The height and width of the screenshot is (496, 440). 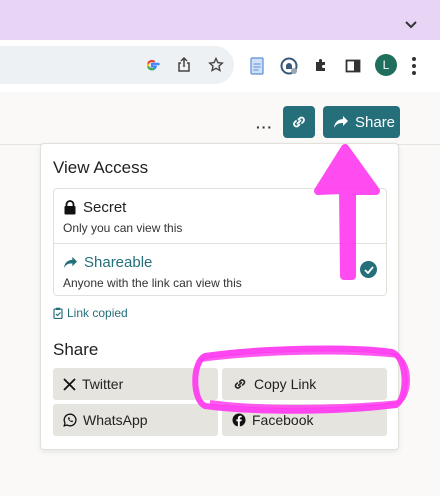 I want to click on share-page-icon, so click(x=184, y=65).